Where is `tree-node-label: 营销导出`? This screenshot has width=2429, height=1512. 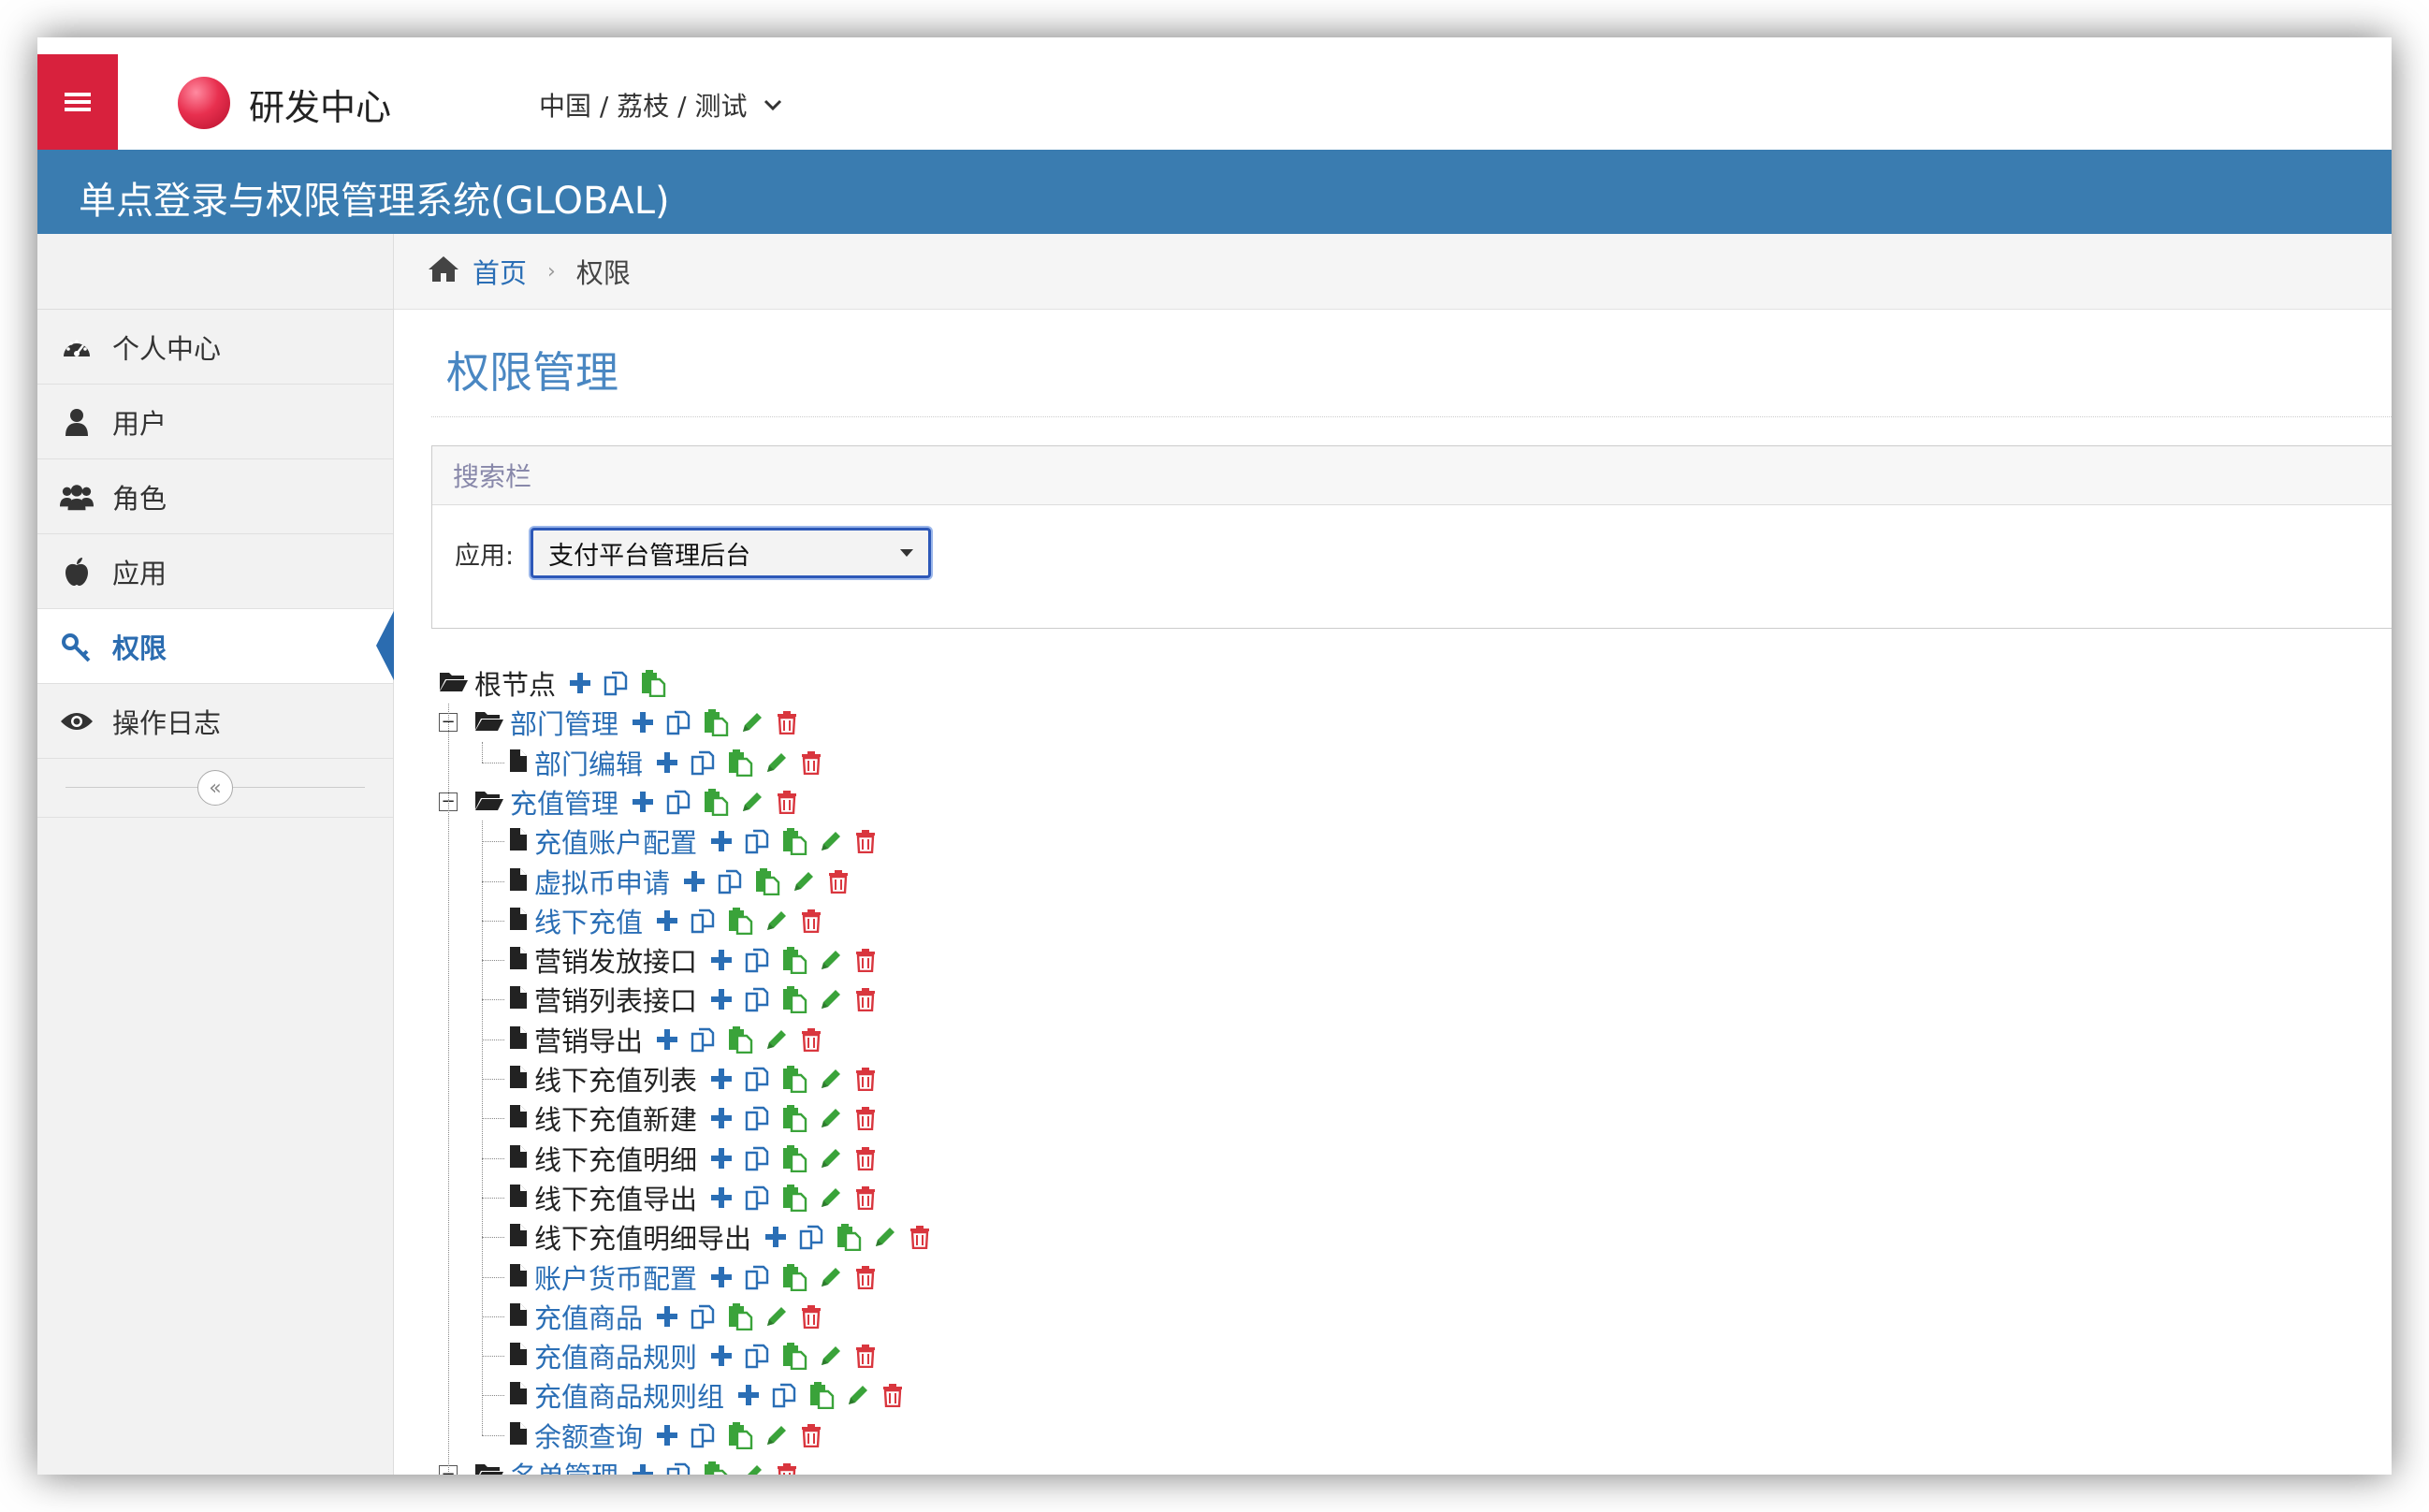 tree-node-label: 营销导出 is located at coordinates (588, 1039).